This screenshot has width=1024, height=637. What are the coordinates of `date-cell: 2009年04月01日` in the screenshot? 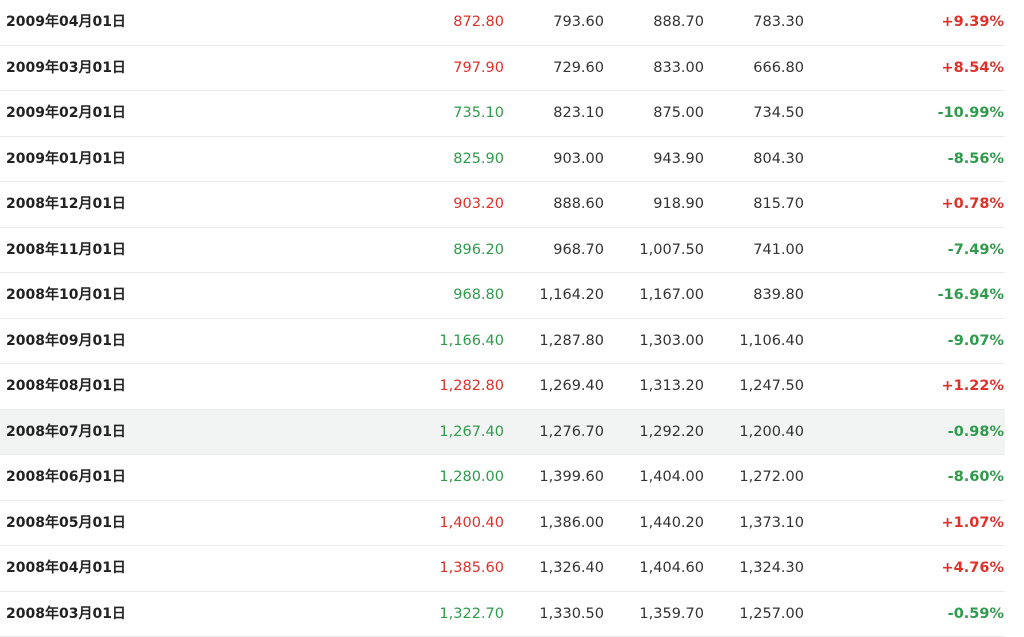 It's located at (66, 22).